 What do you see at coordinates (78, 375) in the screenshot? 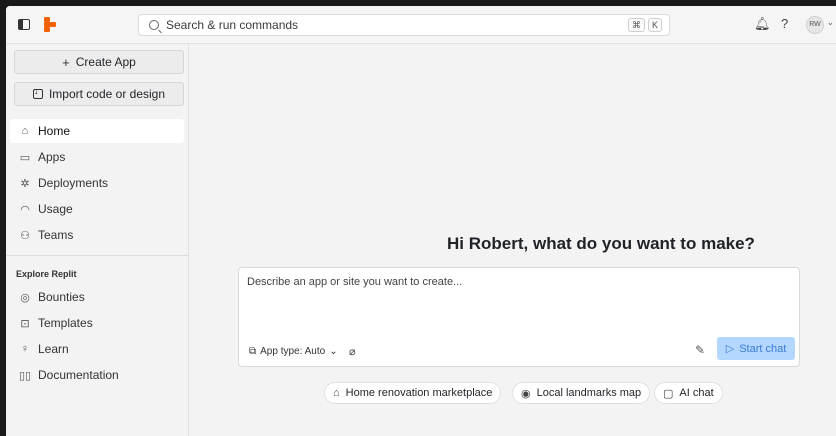
I see `sidebar-item-label: Documentation` at bounding box center [78, 375].